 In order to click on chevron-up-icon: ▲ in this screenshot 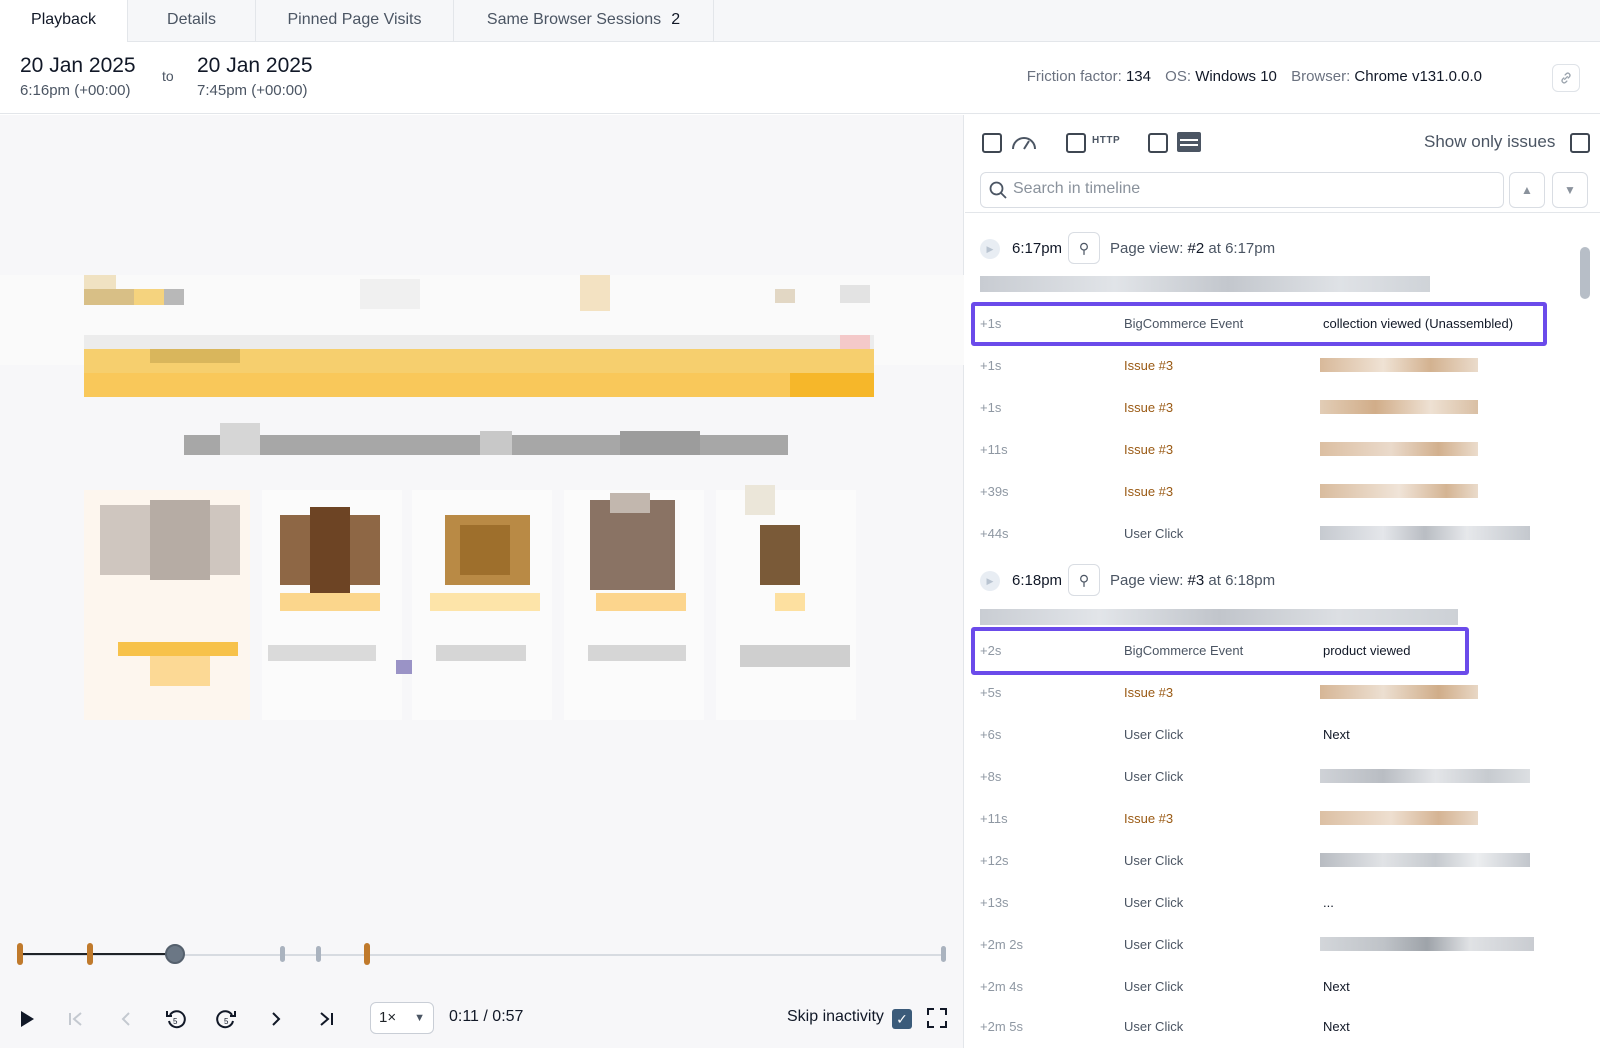, I will do `click(1527, 190)`.